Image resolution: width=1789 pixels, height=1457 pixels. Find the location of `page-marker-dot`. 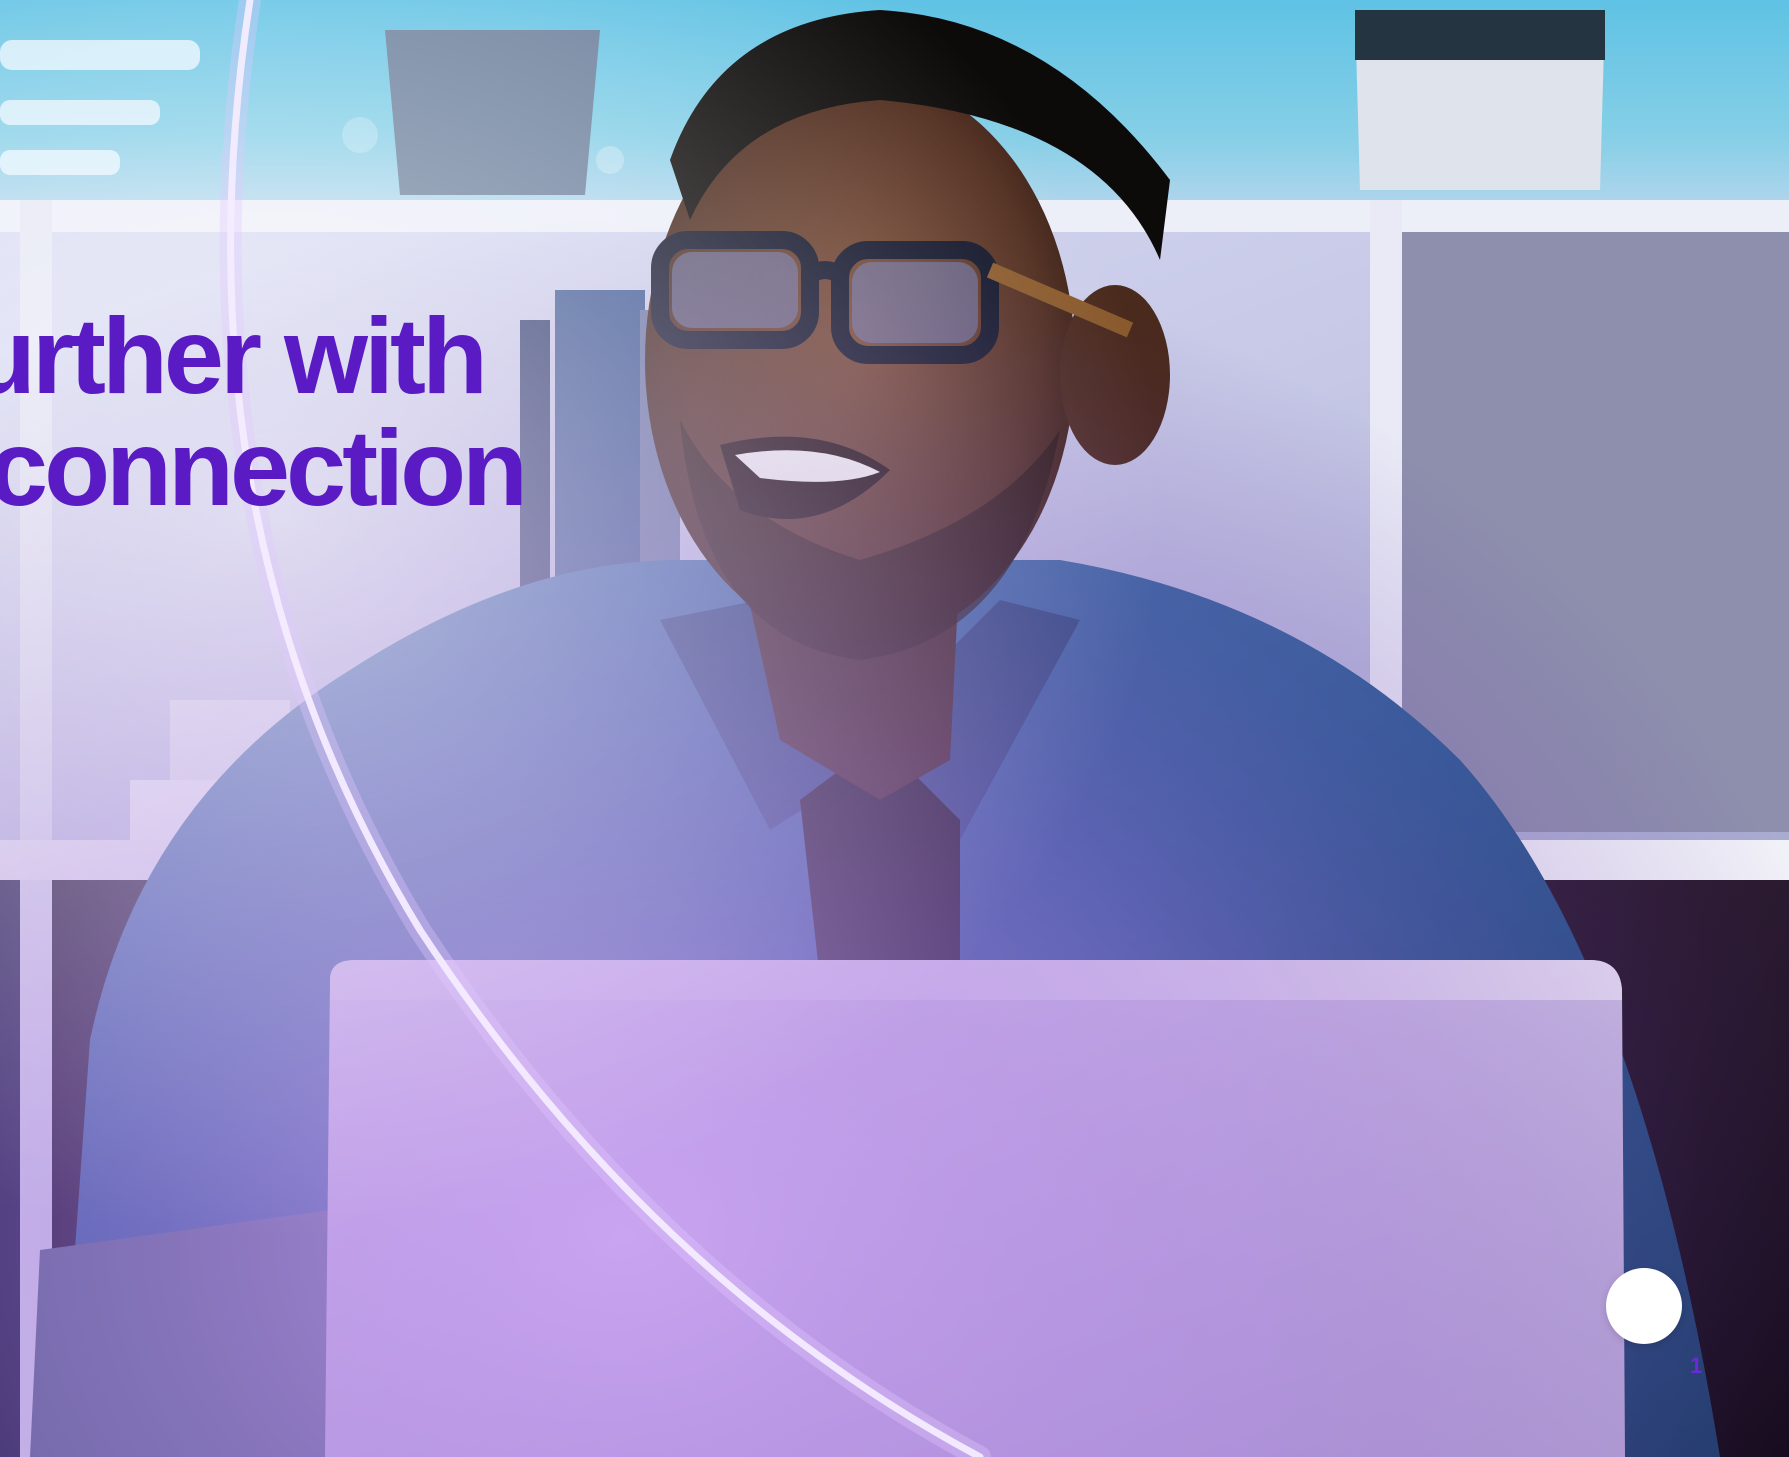

page-marker-dot is located at coordinates (1644, 1306).